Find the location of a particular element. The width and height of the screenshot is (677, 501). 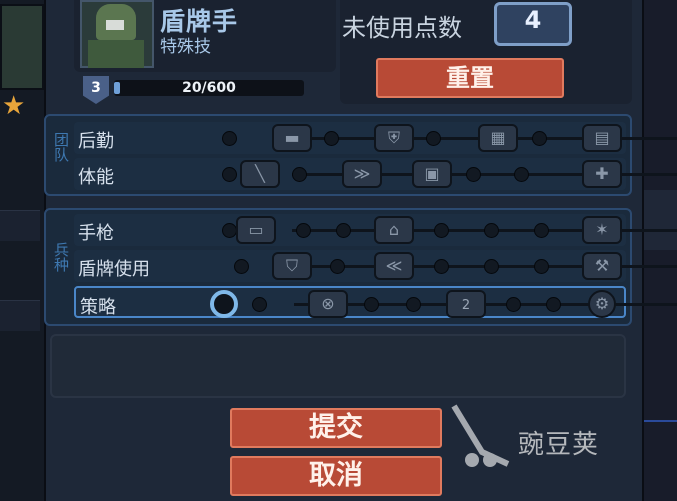

skill-row-fitness: 体能 ╲ ≫ ▣ ✚ is located at coordinates (375, 174).